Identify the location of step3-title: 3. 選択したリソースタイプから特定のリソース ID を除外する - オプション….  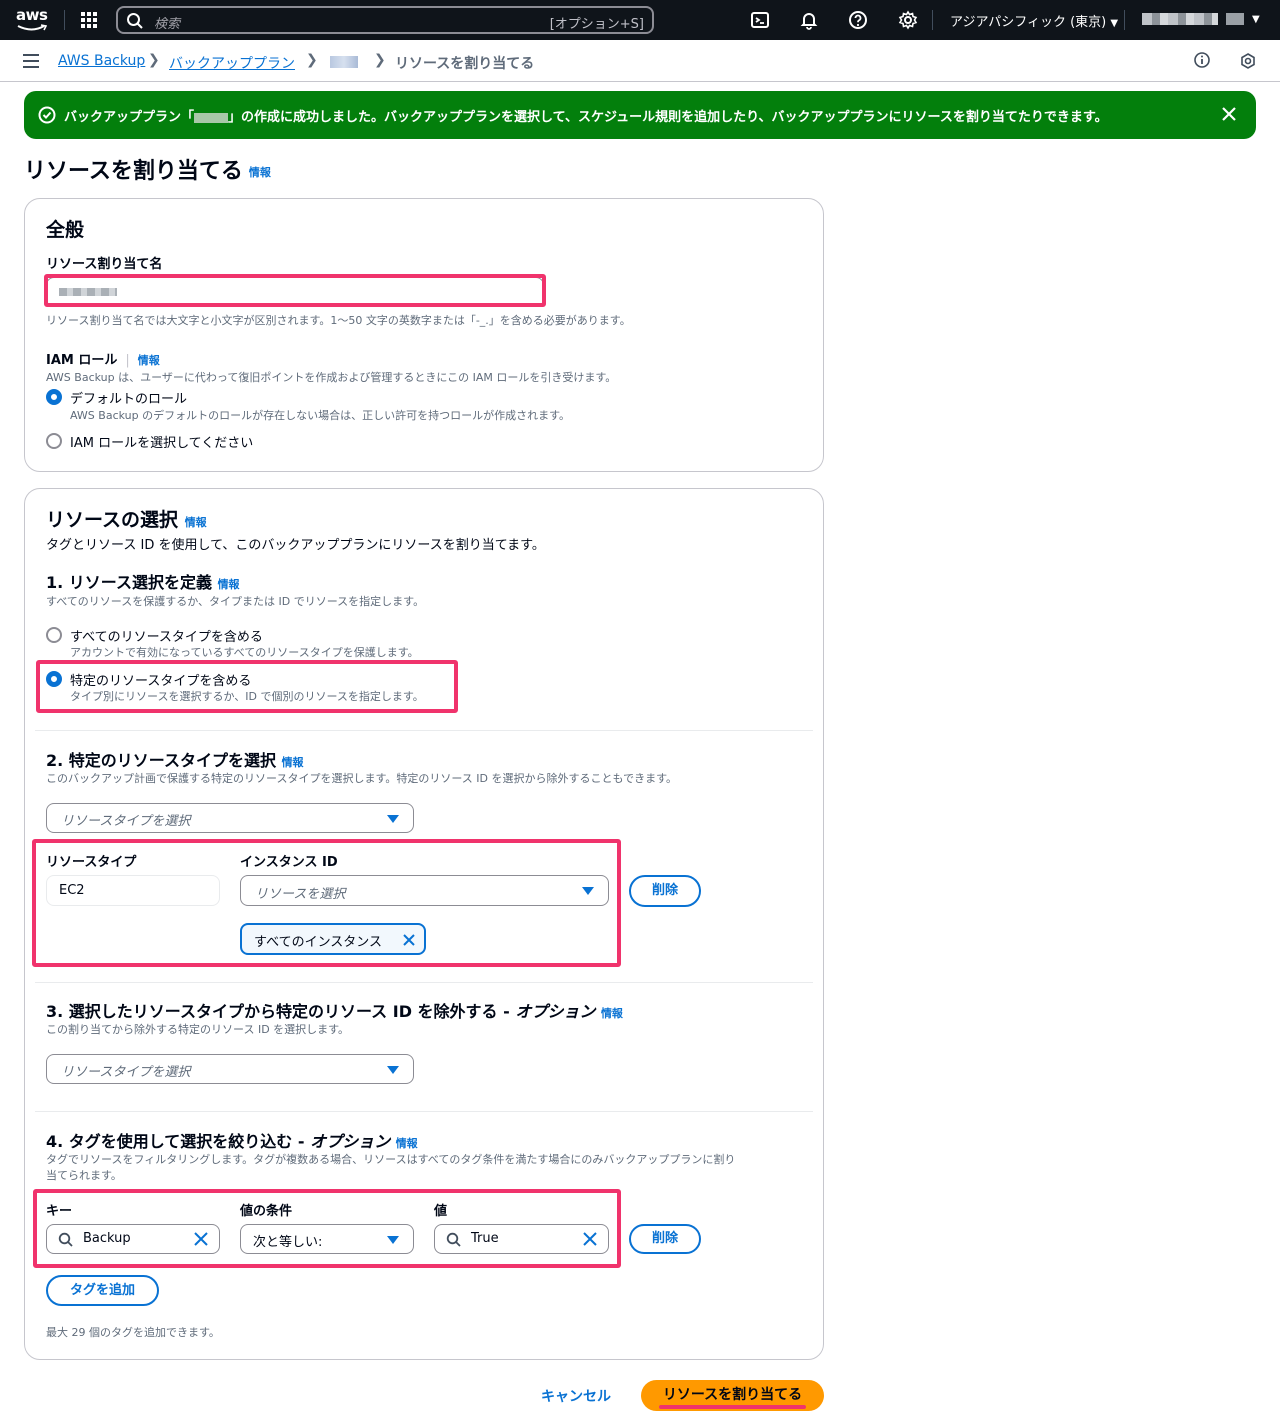
(334, 1010).